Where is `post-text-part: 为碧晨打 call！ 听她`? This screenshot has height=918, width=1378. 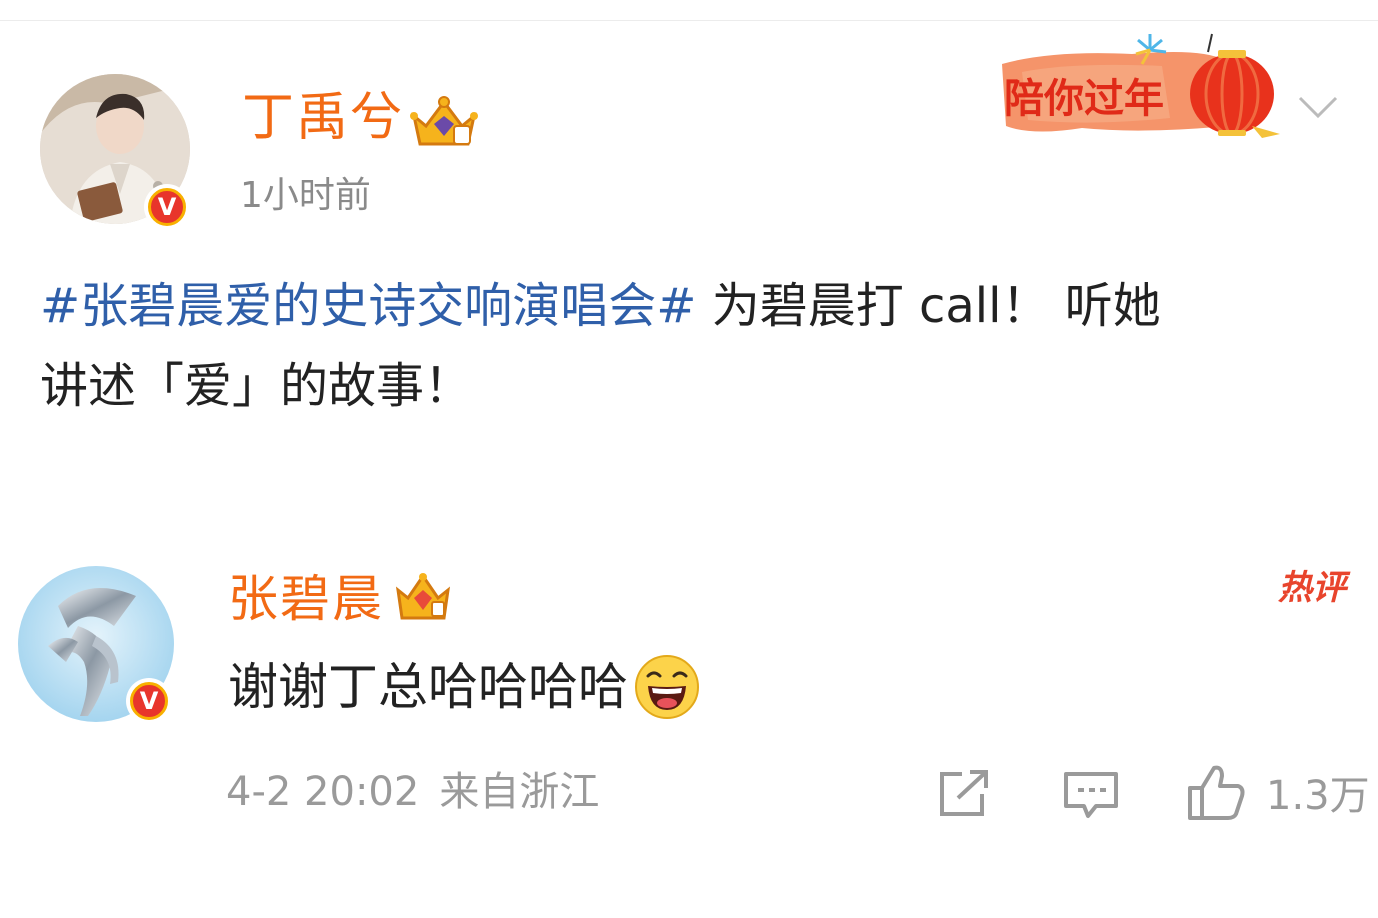 post-text-part: 为碧晨打 call！ 听她 is located at coordinates (928, 306).